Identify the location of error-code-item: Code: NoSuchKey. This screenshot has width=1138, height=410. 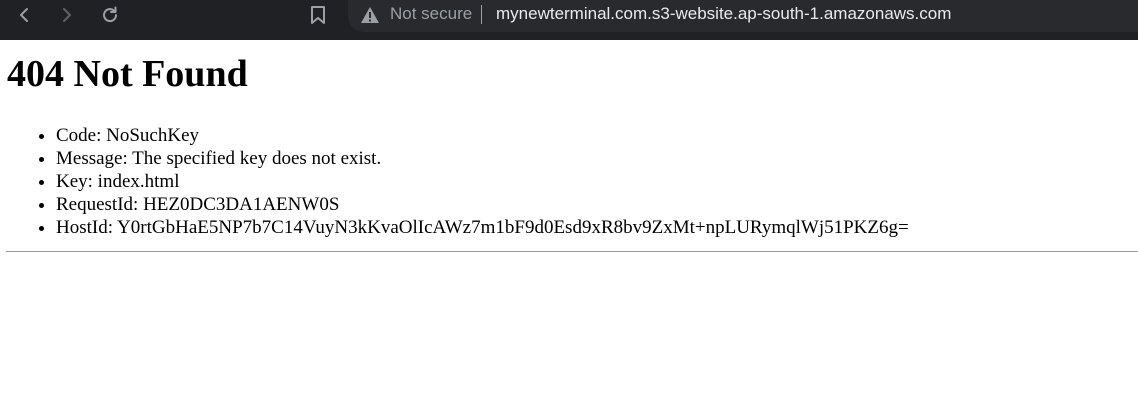
(482, 135).